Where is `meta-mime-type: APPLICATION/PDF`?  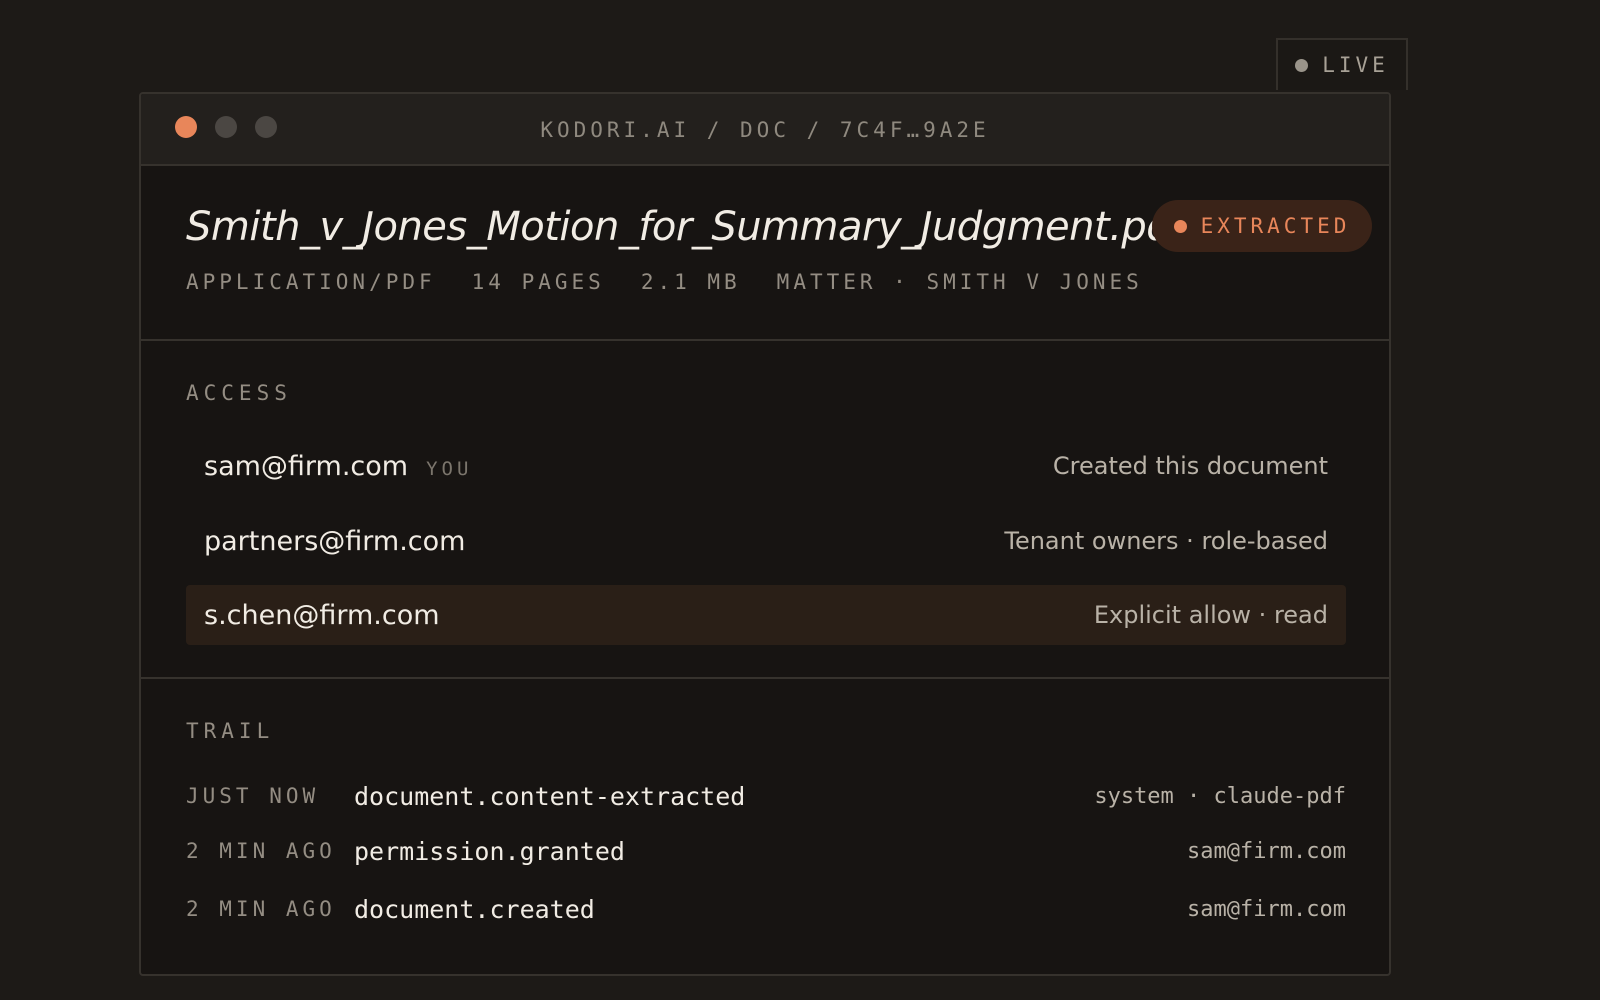
meta-mime-type: APPLICATION/PDF is located at coordinates (311, 282).